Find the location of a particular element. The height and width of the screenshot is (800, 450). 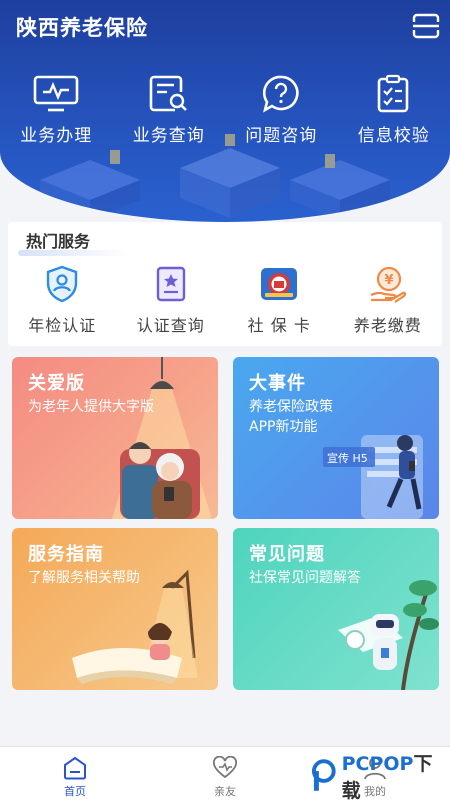

home-icon is located at coordinates (75, 768).